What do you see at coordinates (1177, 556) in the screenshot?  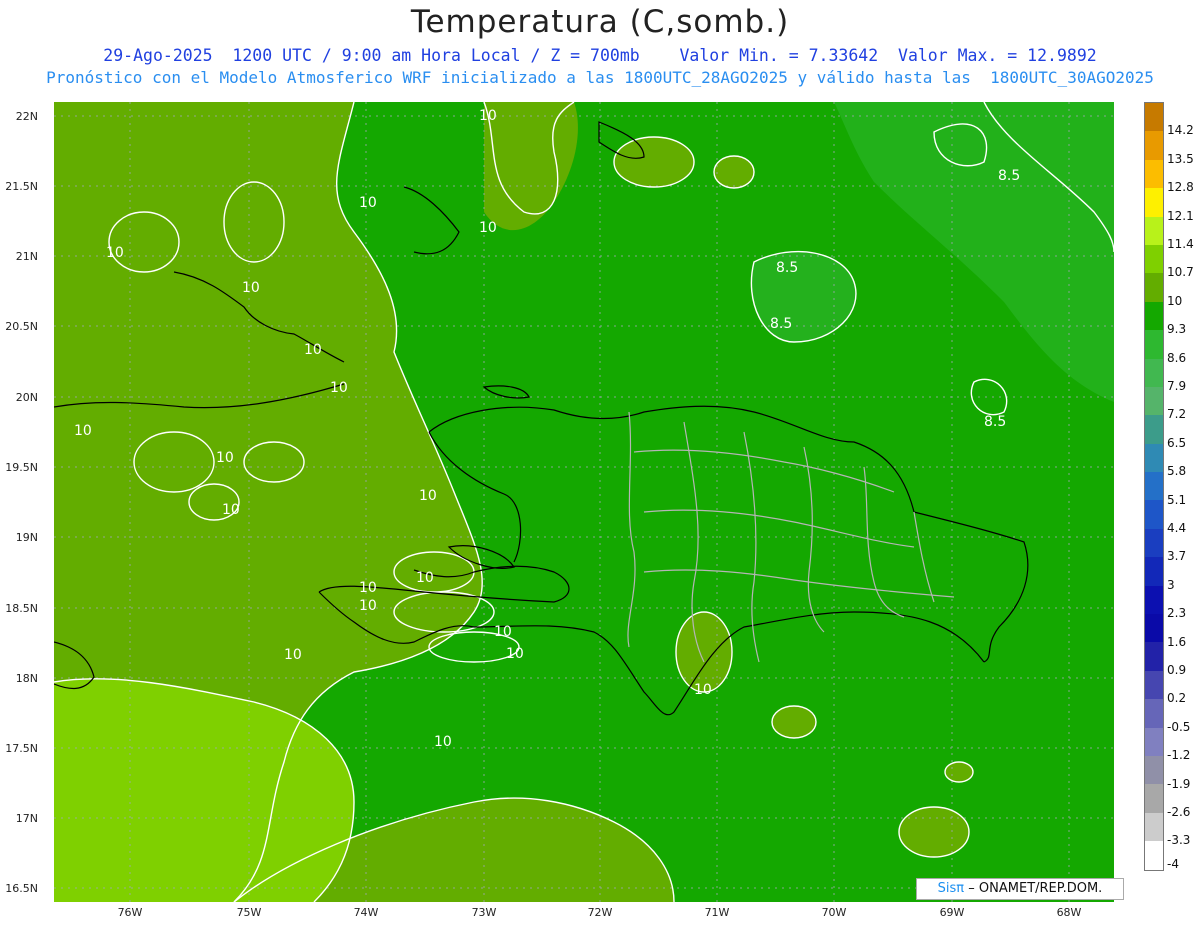 I see `legend-value: 3.7` at bounding box center [1177, 556].